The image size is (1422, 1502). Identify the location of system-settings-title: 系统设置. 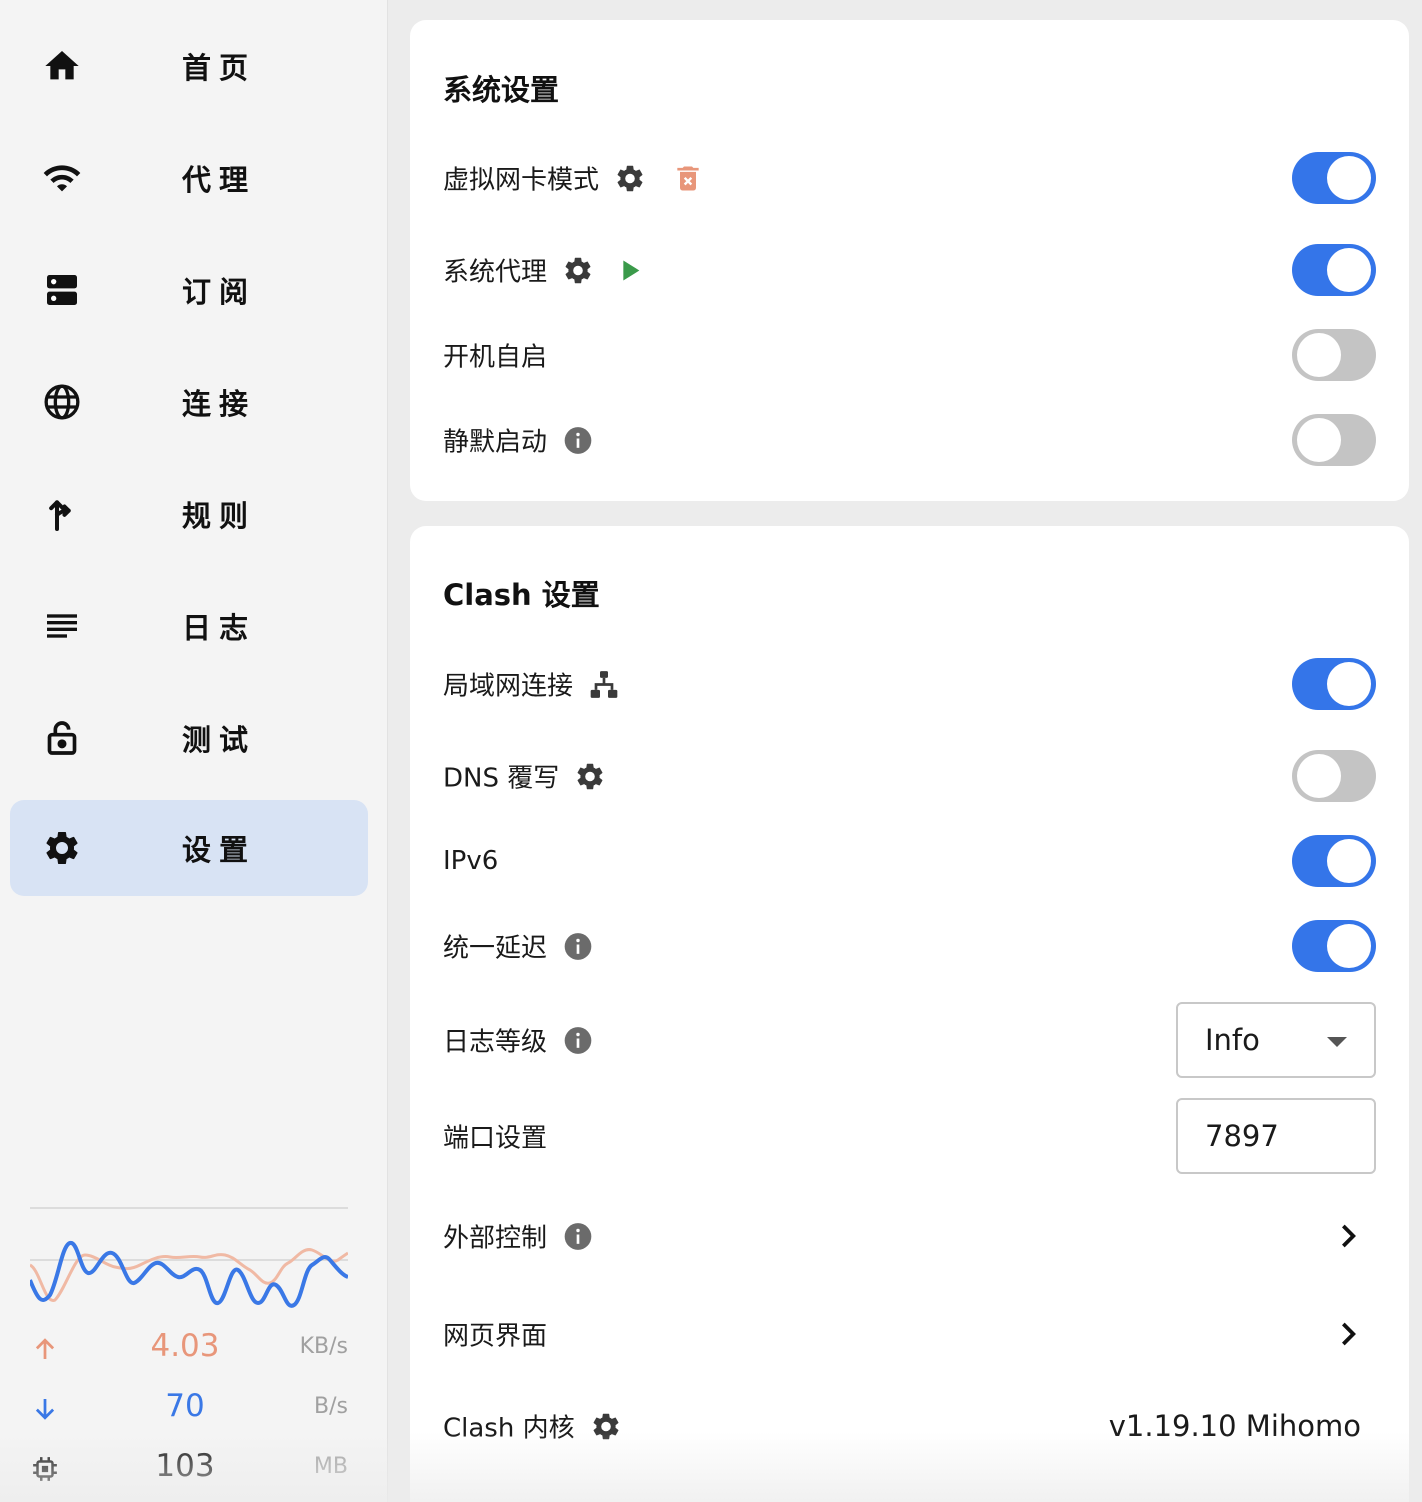
(501, 90).